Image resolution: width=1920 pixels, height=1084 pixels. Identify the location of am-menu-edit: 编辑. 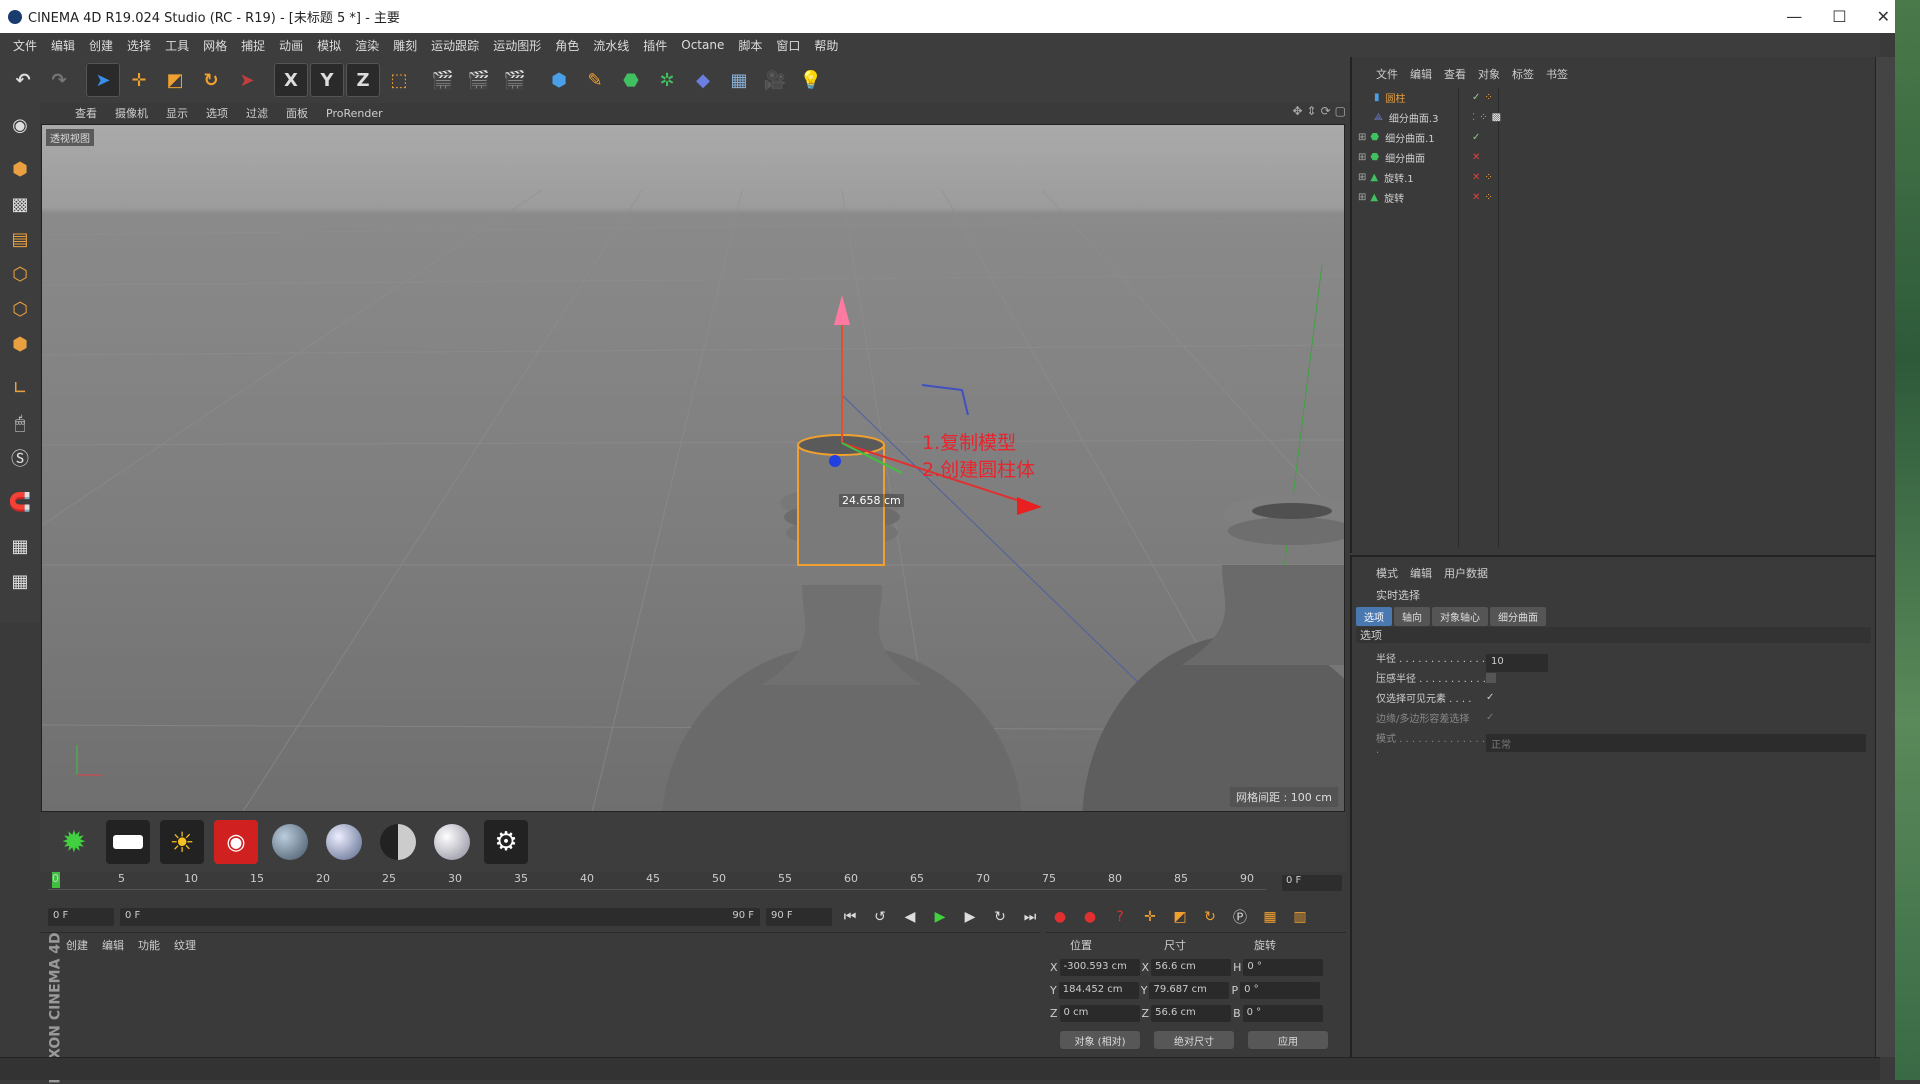
(1421, 573).